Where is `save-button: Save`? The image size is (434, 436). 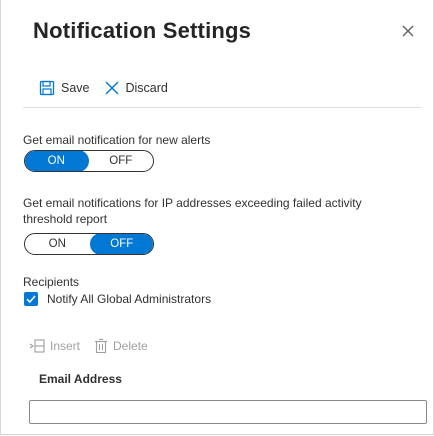 save-button: Save is located at coordinates (64, 88).